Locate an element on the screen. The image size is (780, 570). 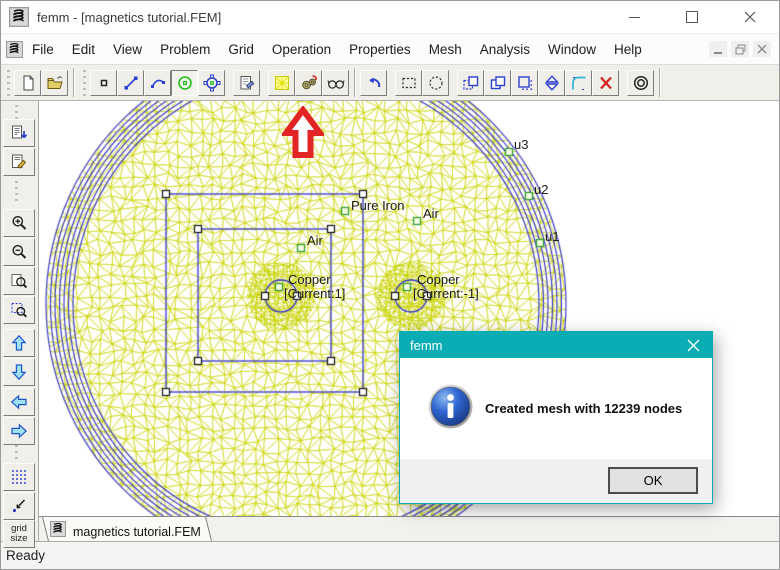
title-bar: femm - [magnetics tutorial.FEM] is located at coordinates (390, 17).